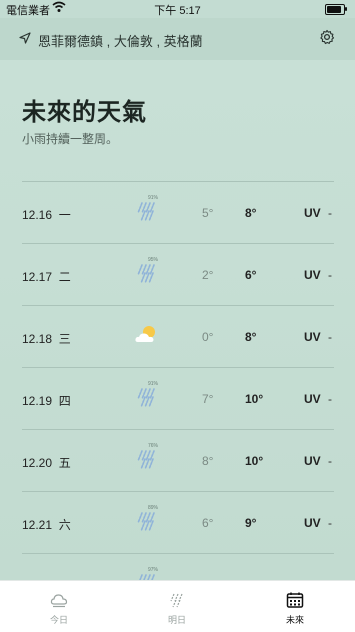 This screenshot has width=355, height=632. Describe the element at coordinates (208, 275) in the screenshot. I see `low-temp: 2°` at that location.